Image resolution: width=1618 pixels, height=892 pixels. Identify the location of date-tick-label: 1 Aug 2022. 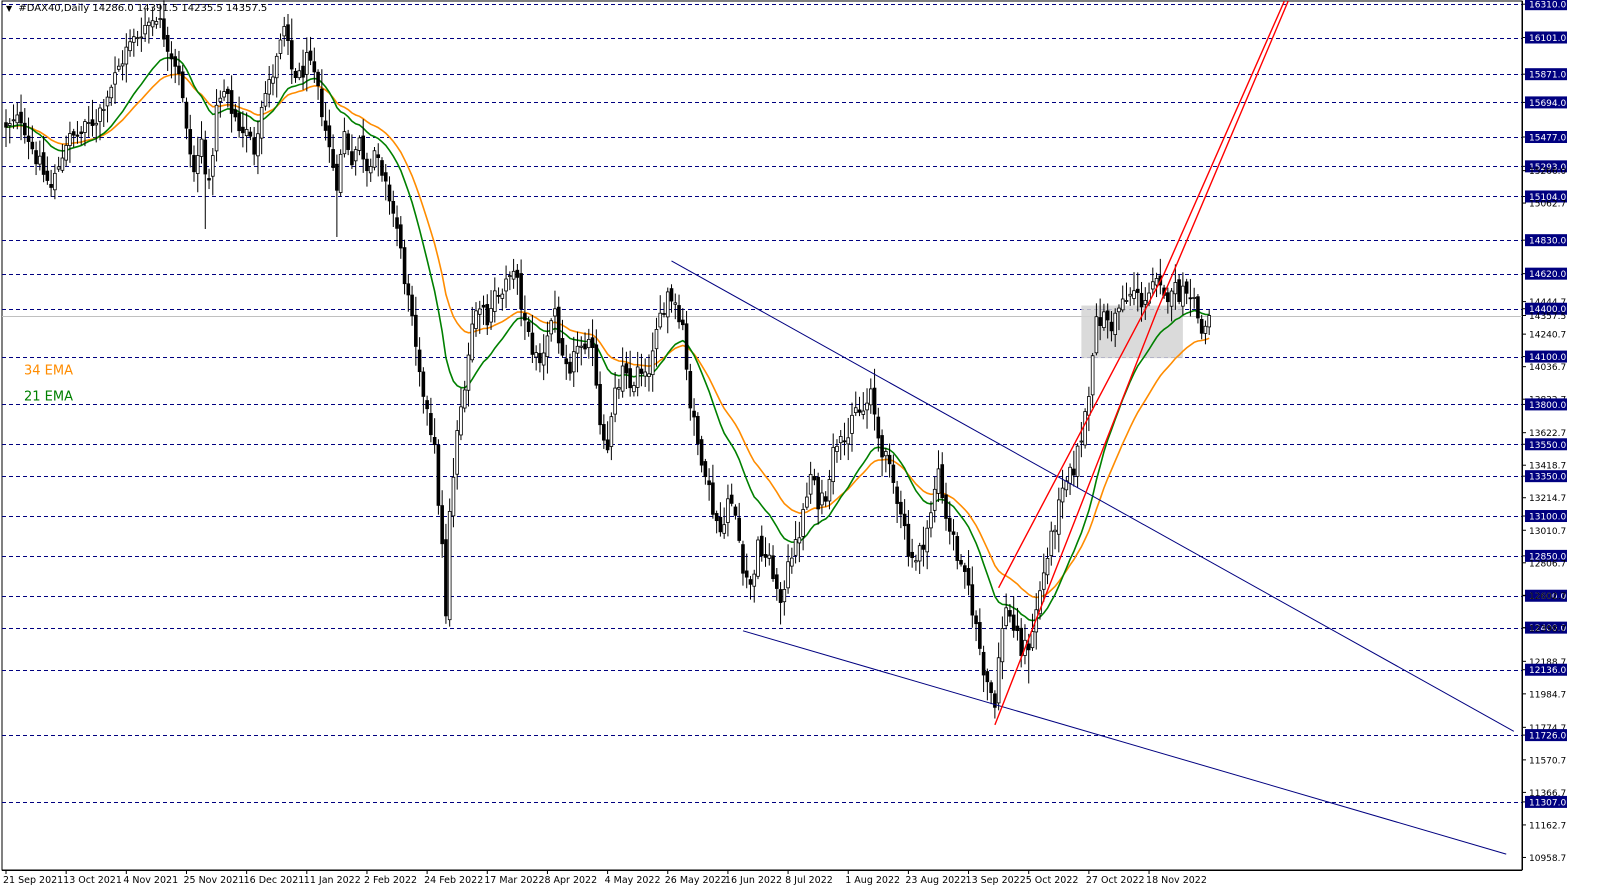
(872, 880).